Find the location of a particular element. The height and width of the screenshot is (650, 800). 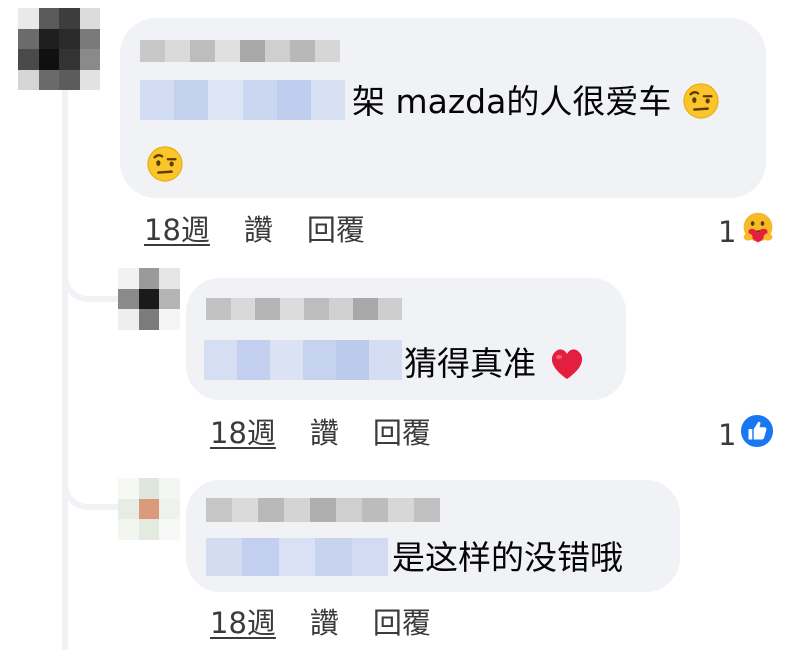

comment-body: 是这样的没错哦 is located at coordinates (507, 557).